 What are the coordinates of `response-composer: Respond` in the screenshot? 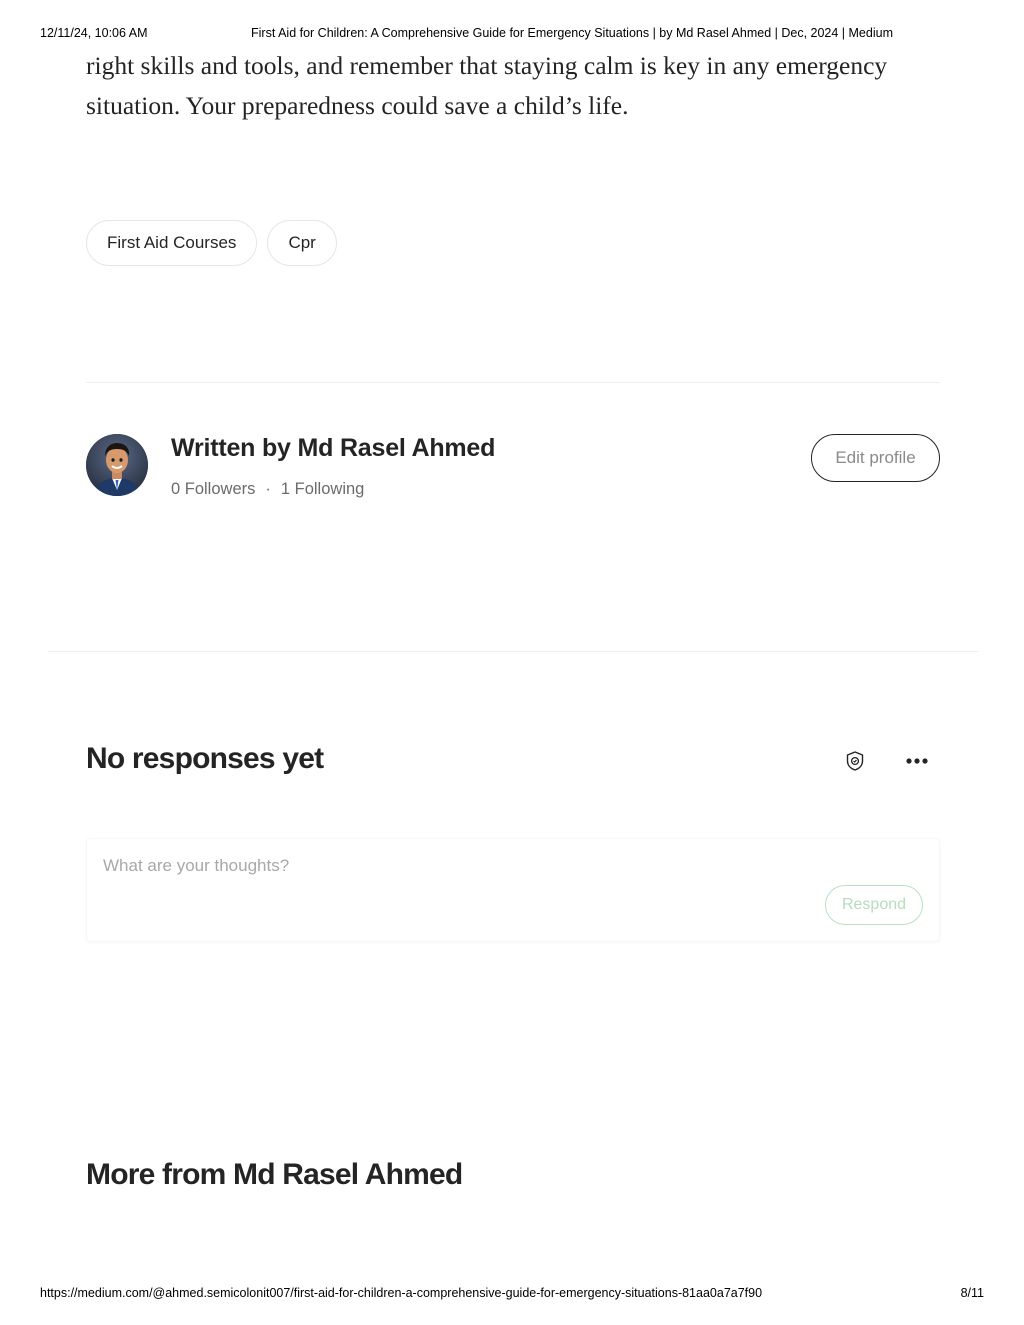 It's located at (513, 890).